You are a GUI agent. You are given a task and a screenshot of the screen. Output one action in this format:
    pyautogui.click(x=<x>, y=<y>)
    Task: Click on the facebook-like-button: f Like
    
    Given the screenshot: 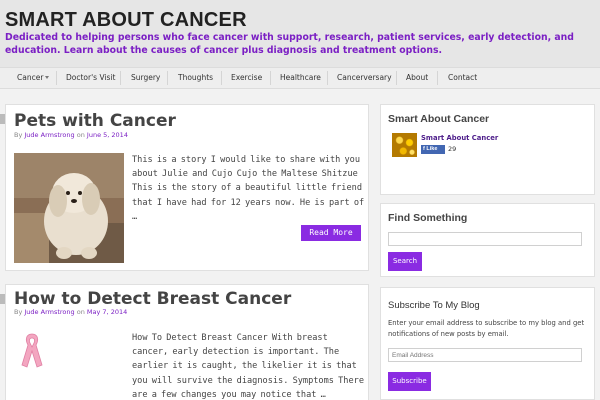 What is the action you would take?
    pyautogui.click(x=433, y=149)
    